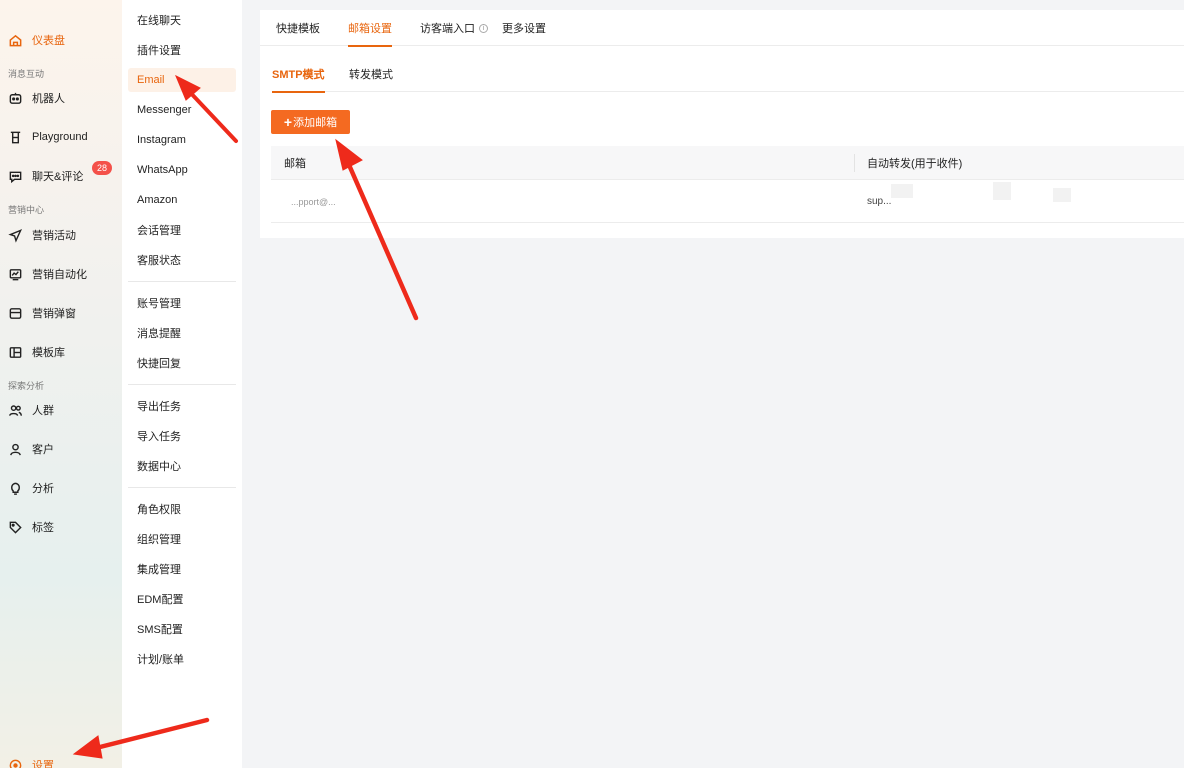 The image size is (1184, 768). Describe the element at coordinates (15, 176) in the screenshot. I see `chat-icon` at that location.